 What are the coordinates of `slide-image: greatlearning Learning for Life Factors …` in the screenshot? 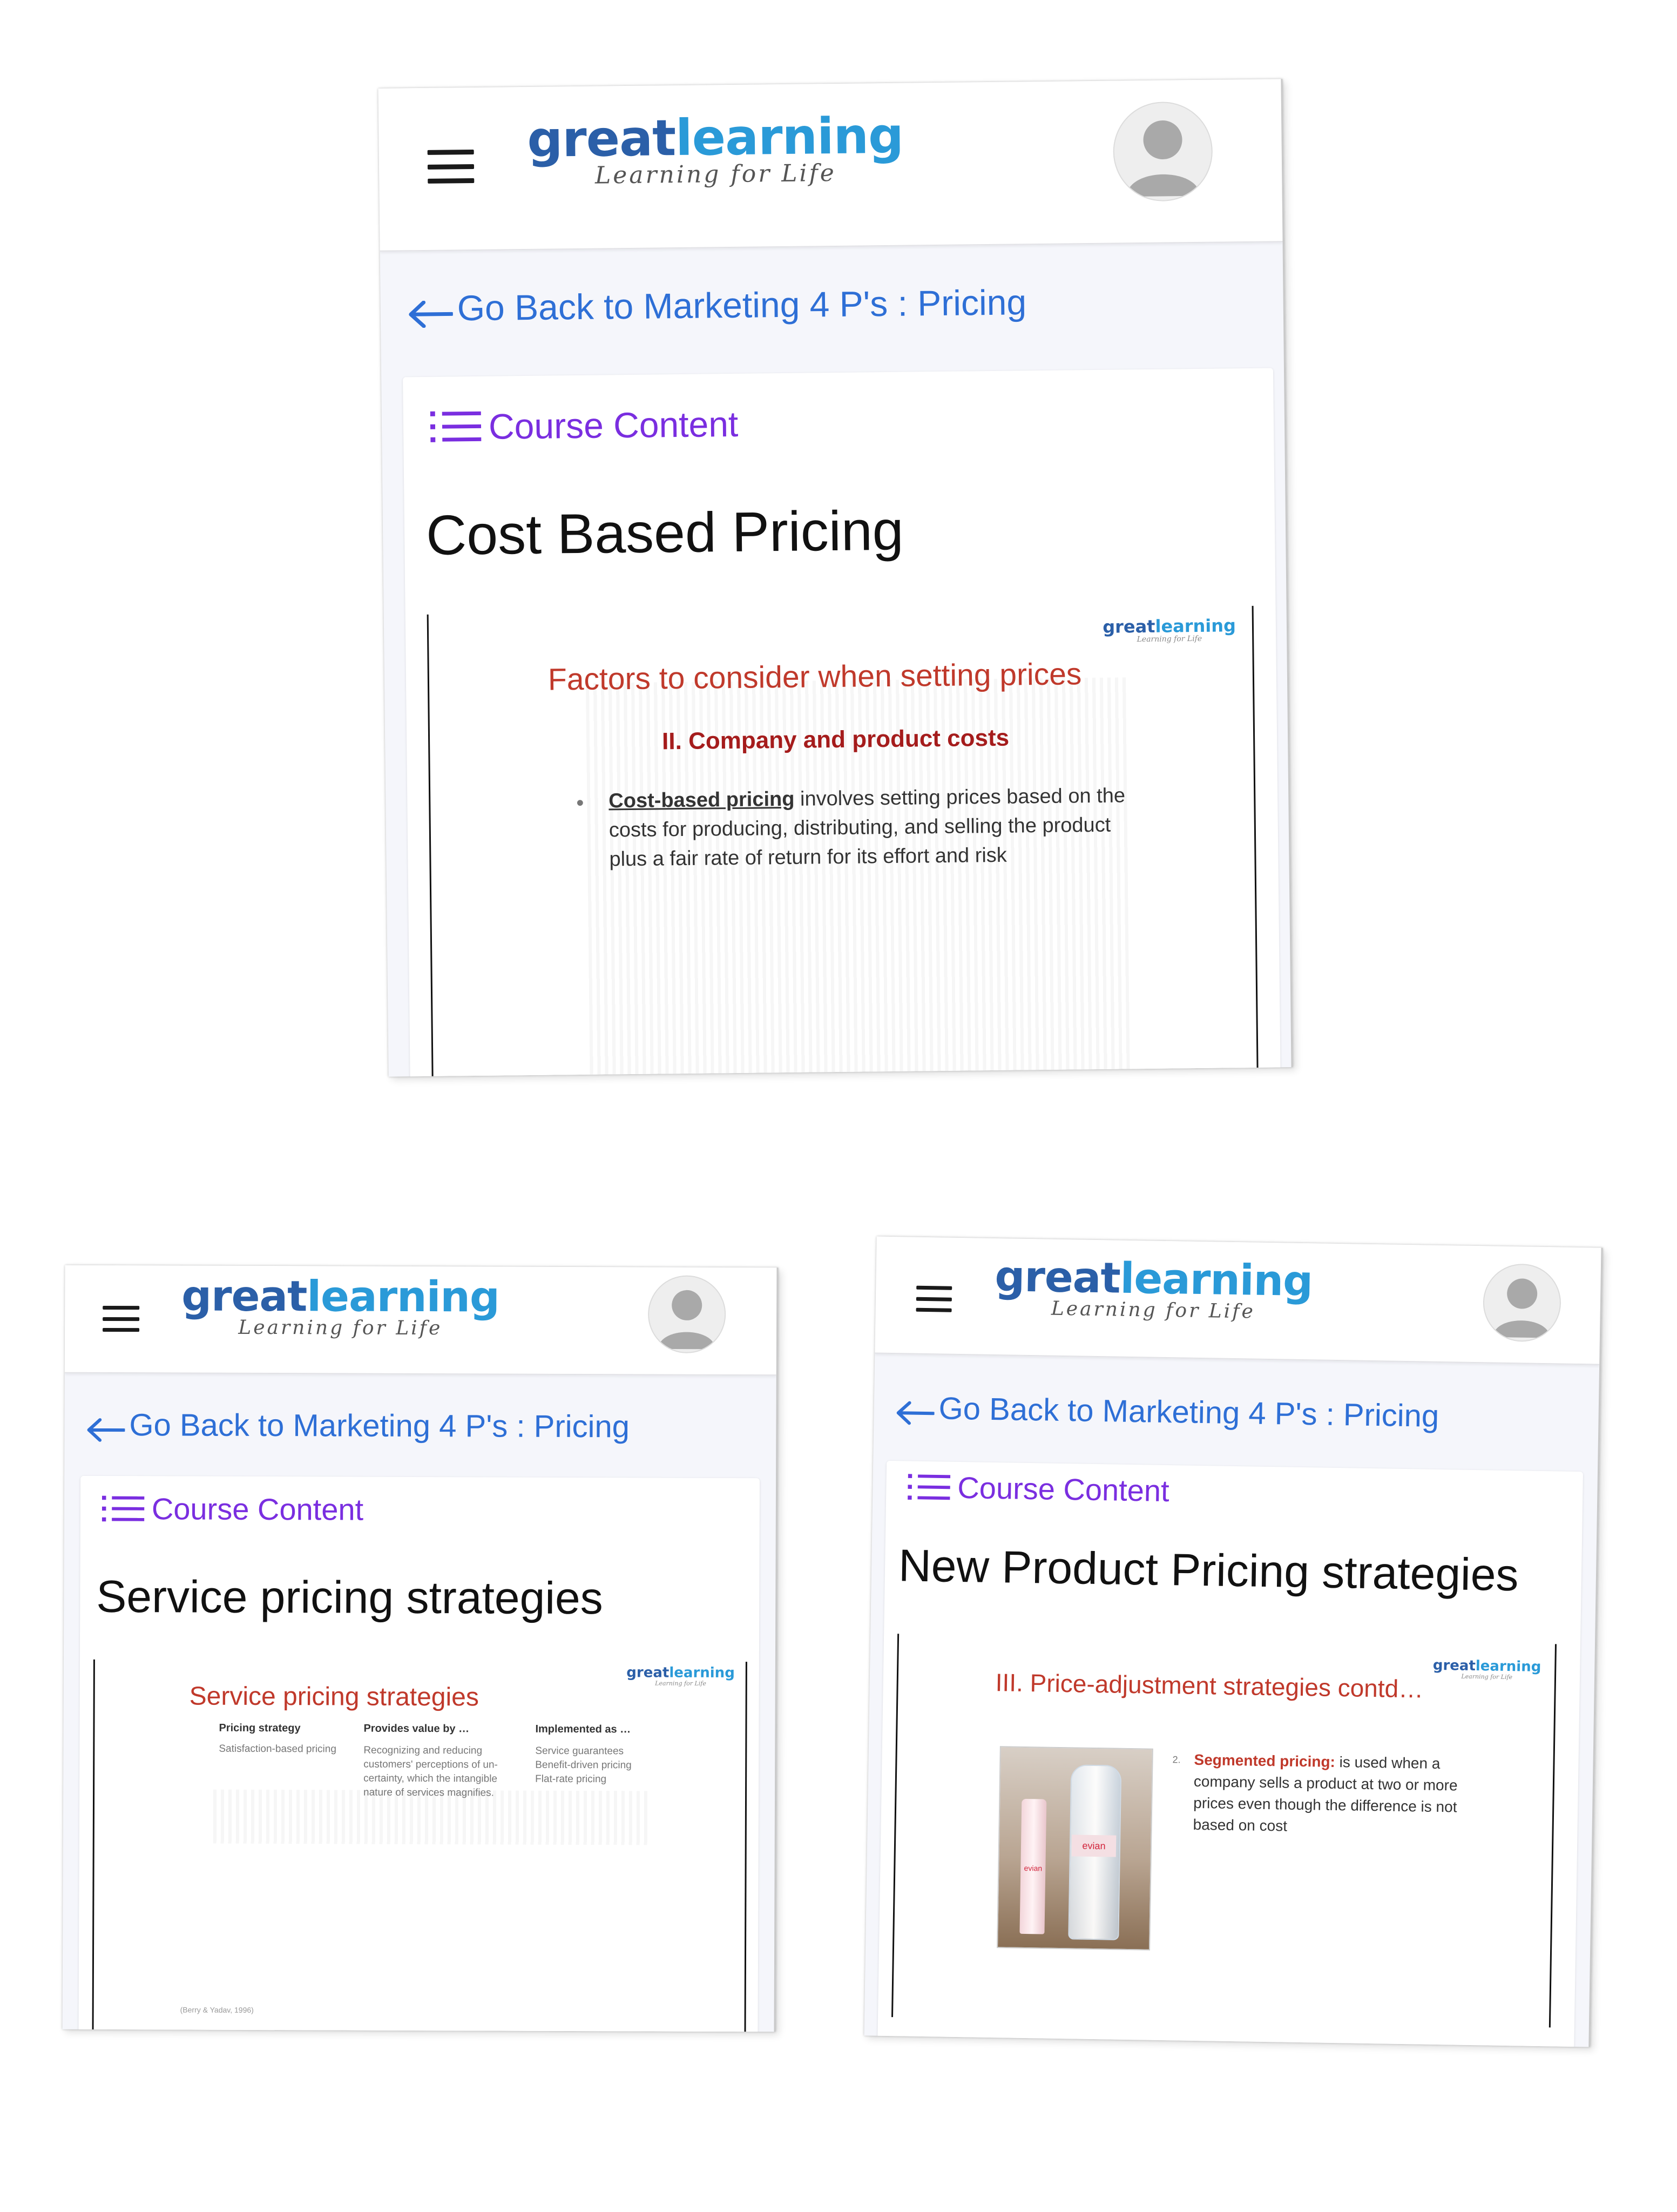 It's located at (843, 841).